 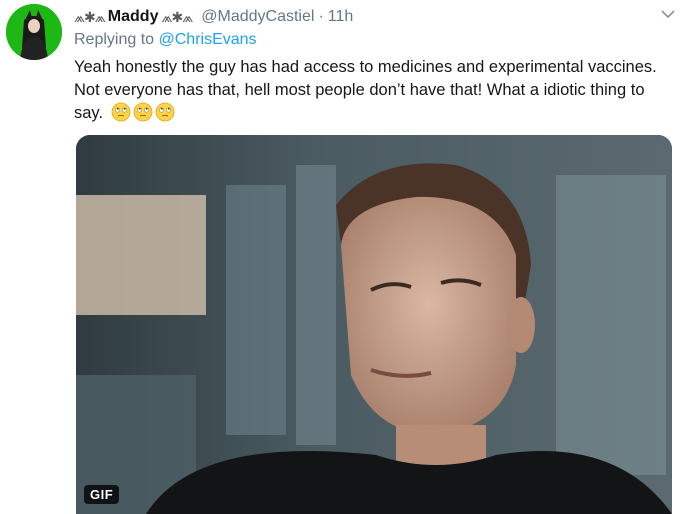 What do you see at coordinates (257, 17) in the screenshot?
I see `user-handle: @MaddyCastiel` at bounding box center [257, 17].